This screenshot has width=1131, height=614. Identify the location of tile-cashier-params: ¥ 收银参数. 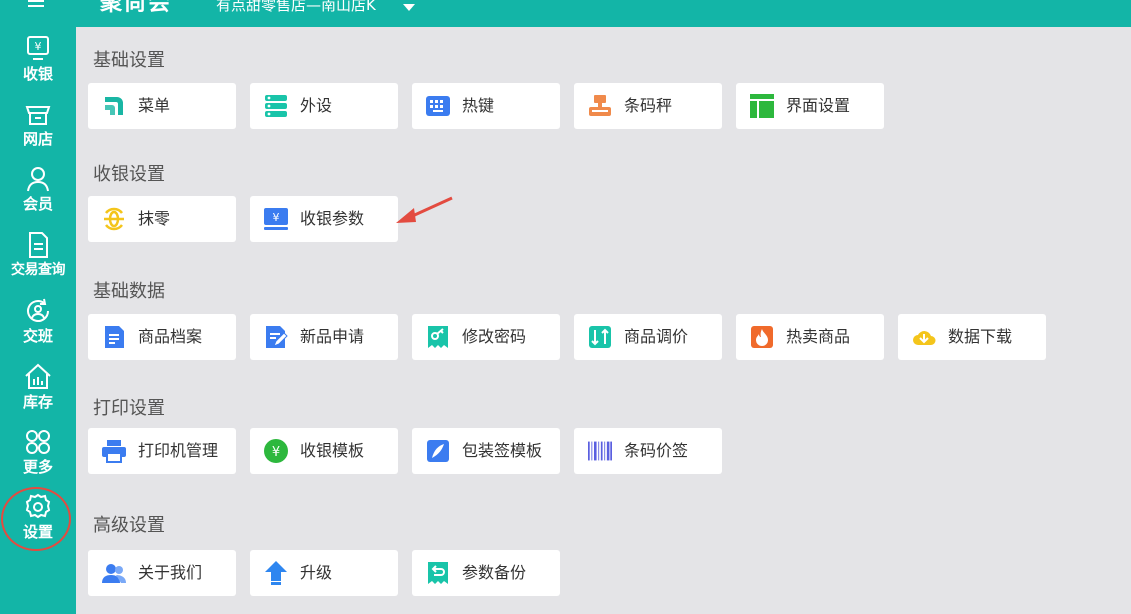
(324, 219).